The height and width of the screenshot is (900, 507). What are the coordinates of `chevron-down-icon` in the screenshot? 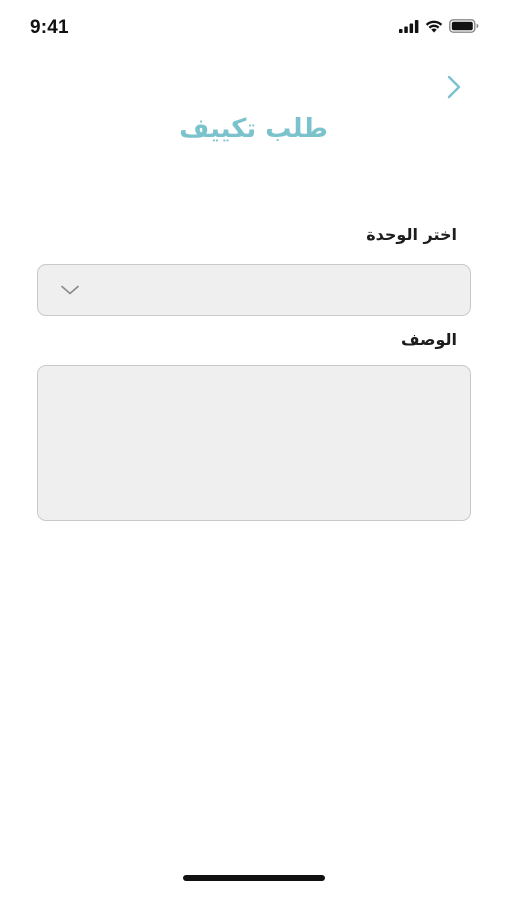 It's located at (70, 290).